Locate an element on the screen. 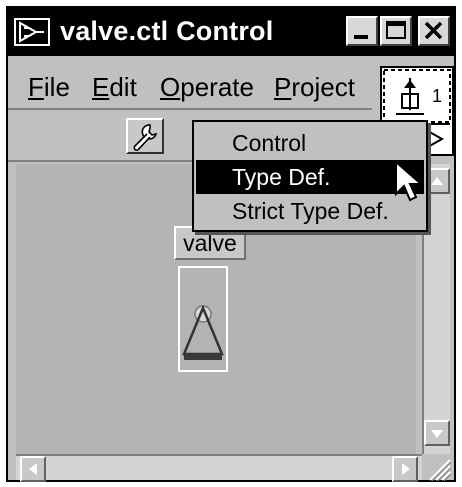 Image resolution: width=462 pixels, height=487 pixels. terminal-number: 1 is located at coordinates (437, 96).